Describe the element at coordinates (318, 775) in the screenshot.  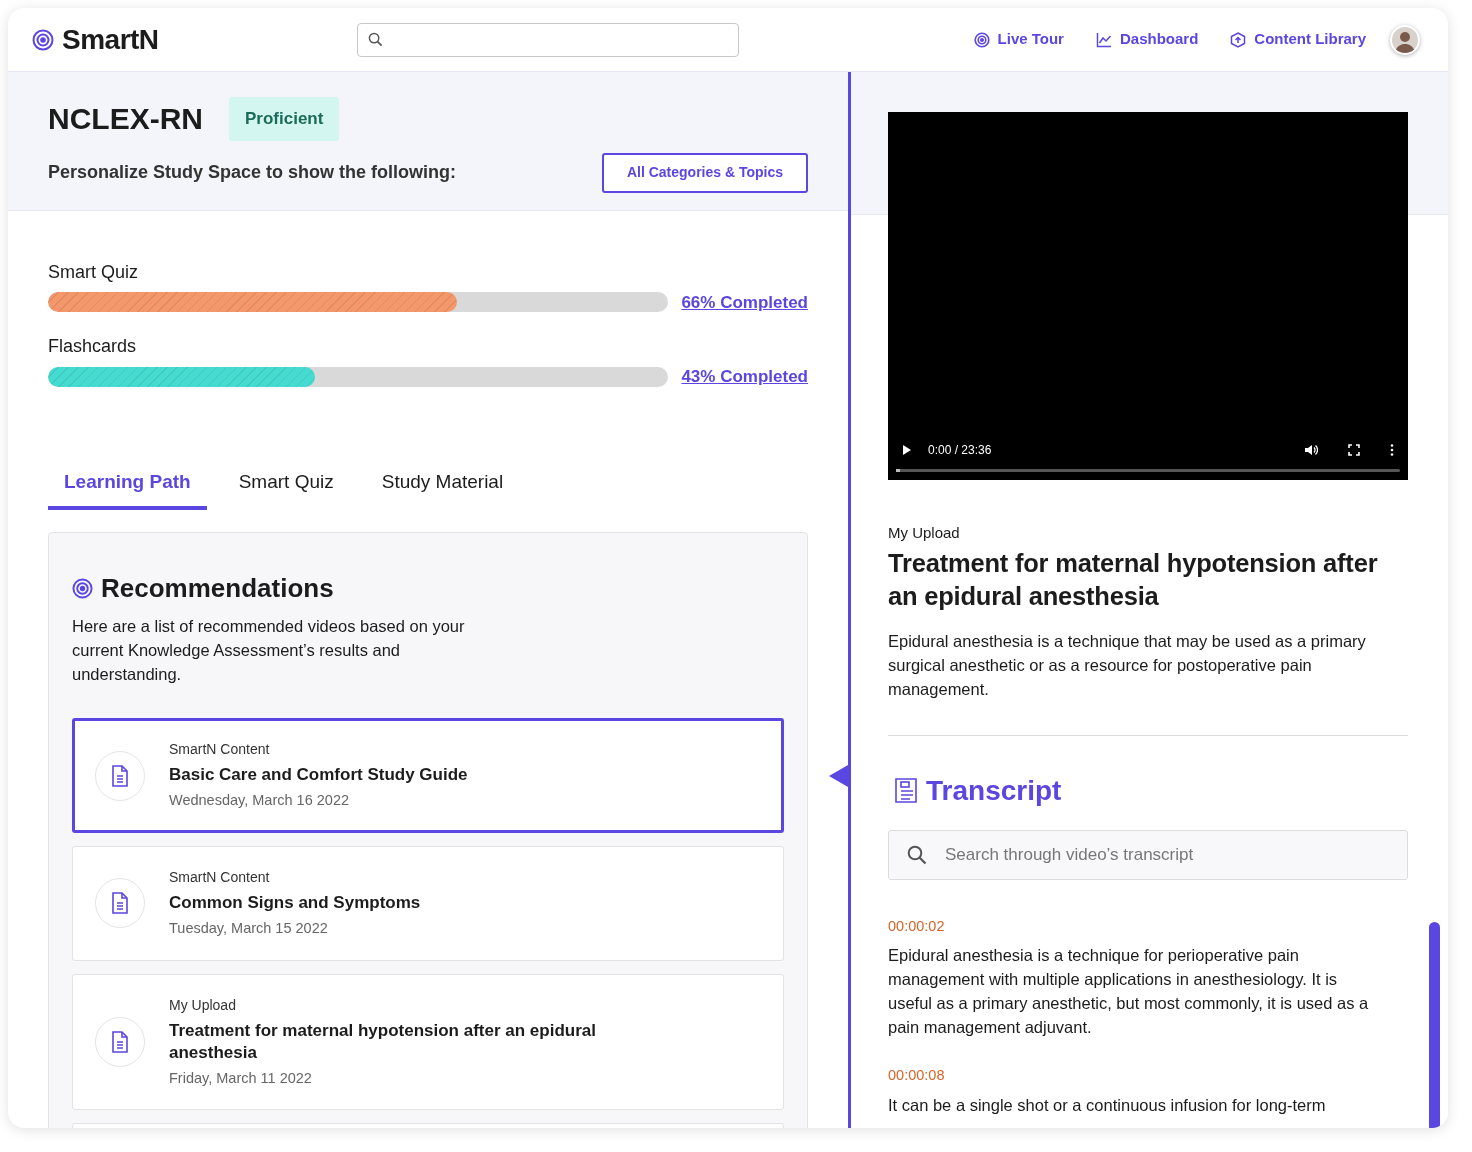
I see `content-title: Basic Care and Comfort Study Guide` at that location.